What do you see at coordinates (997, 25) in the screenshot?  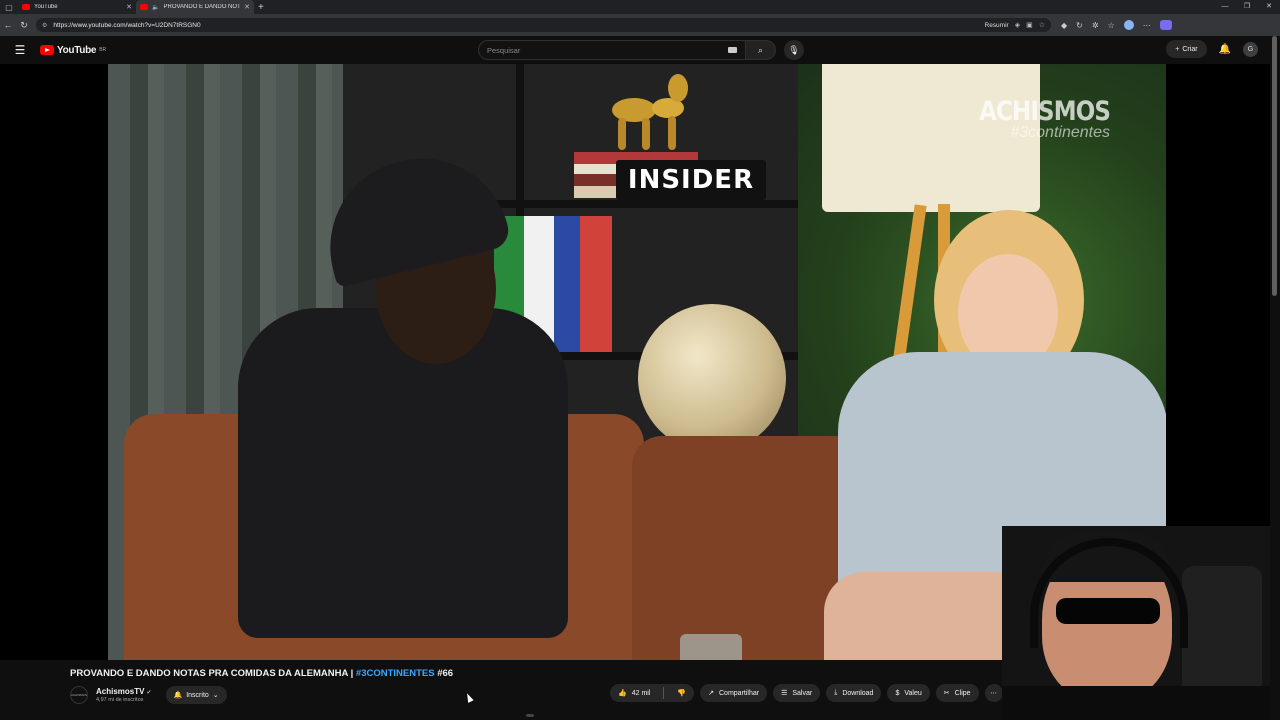 I see `summarize-button: Resumir` at bounding box center [997, 25].